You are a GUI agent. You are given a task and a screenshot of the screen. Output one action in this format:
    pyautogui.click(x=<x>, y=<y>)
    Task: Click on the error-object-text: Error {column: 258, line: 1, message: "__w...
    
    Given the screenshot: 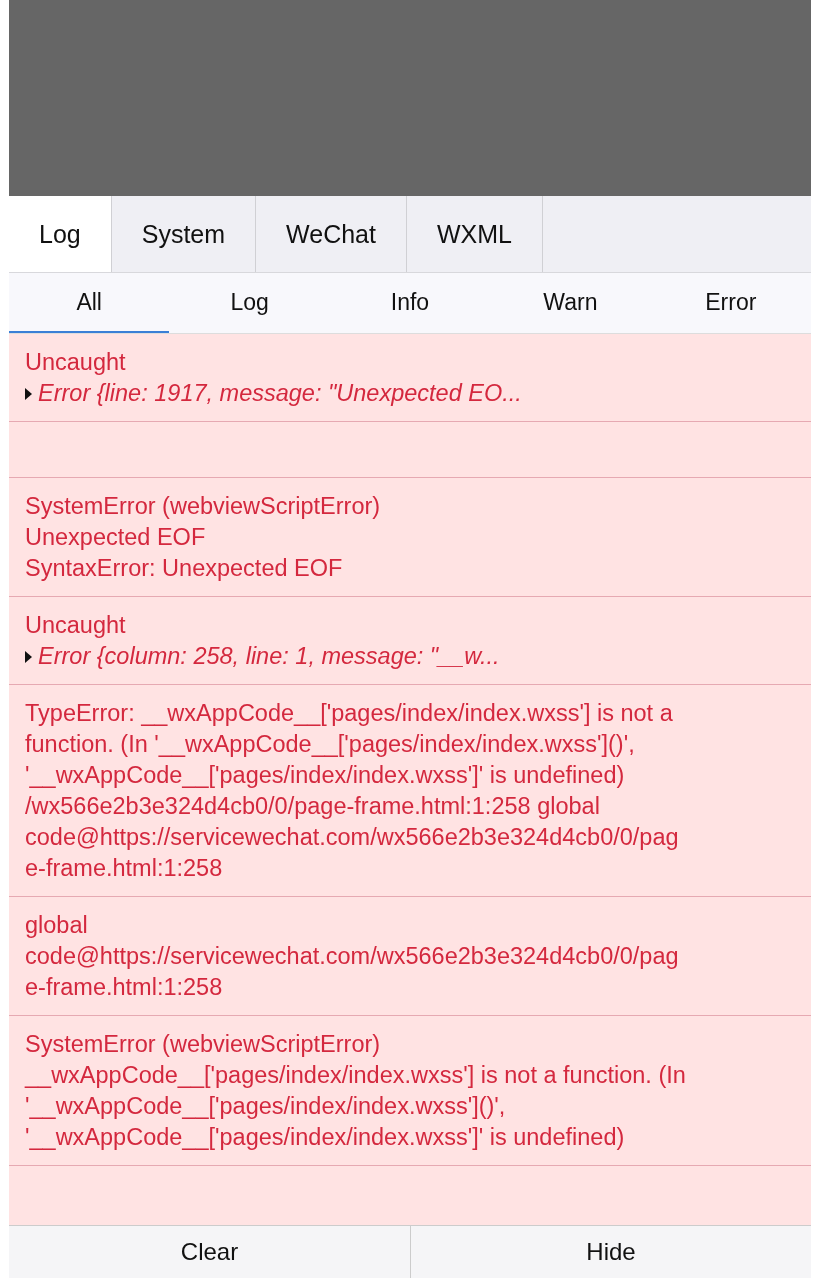 What is the action you would take?
    pyautogui.click(x=269, y=656)
    